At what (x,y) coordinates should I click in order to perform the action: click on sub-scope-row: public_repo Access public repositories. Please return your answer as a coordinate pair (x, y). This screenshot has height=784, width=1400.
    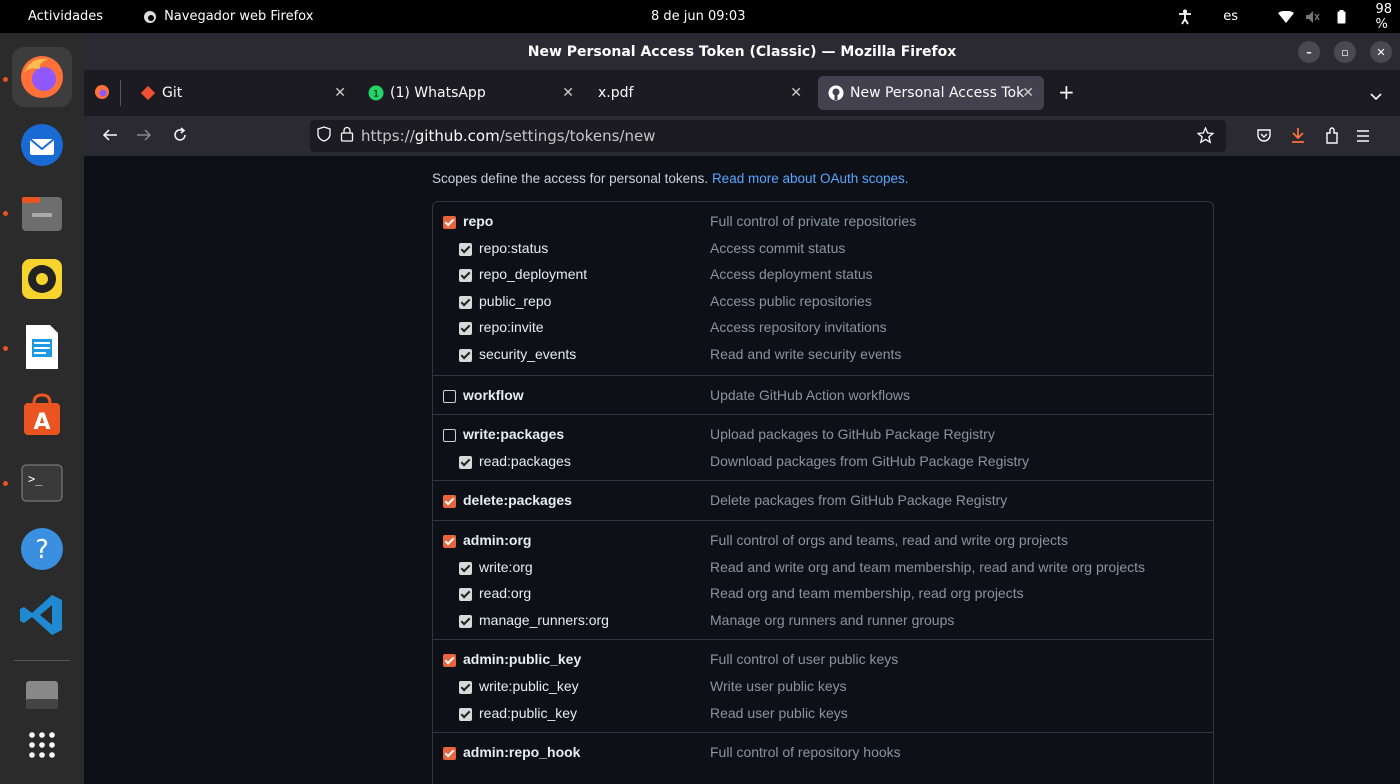
    Looking at the image, I should click on (823, 302).